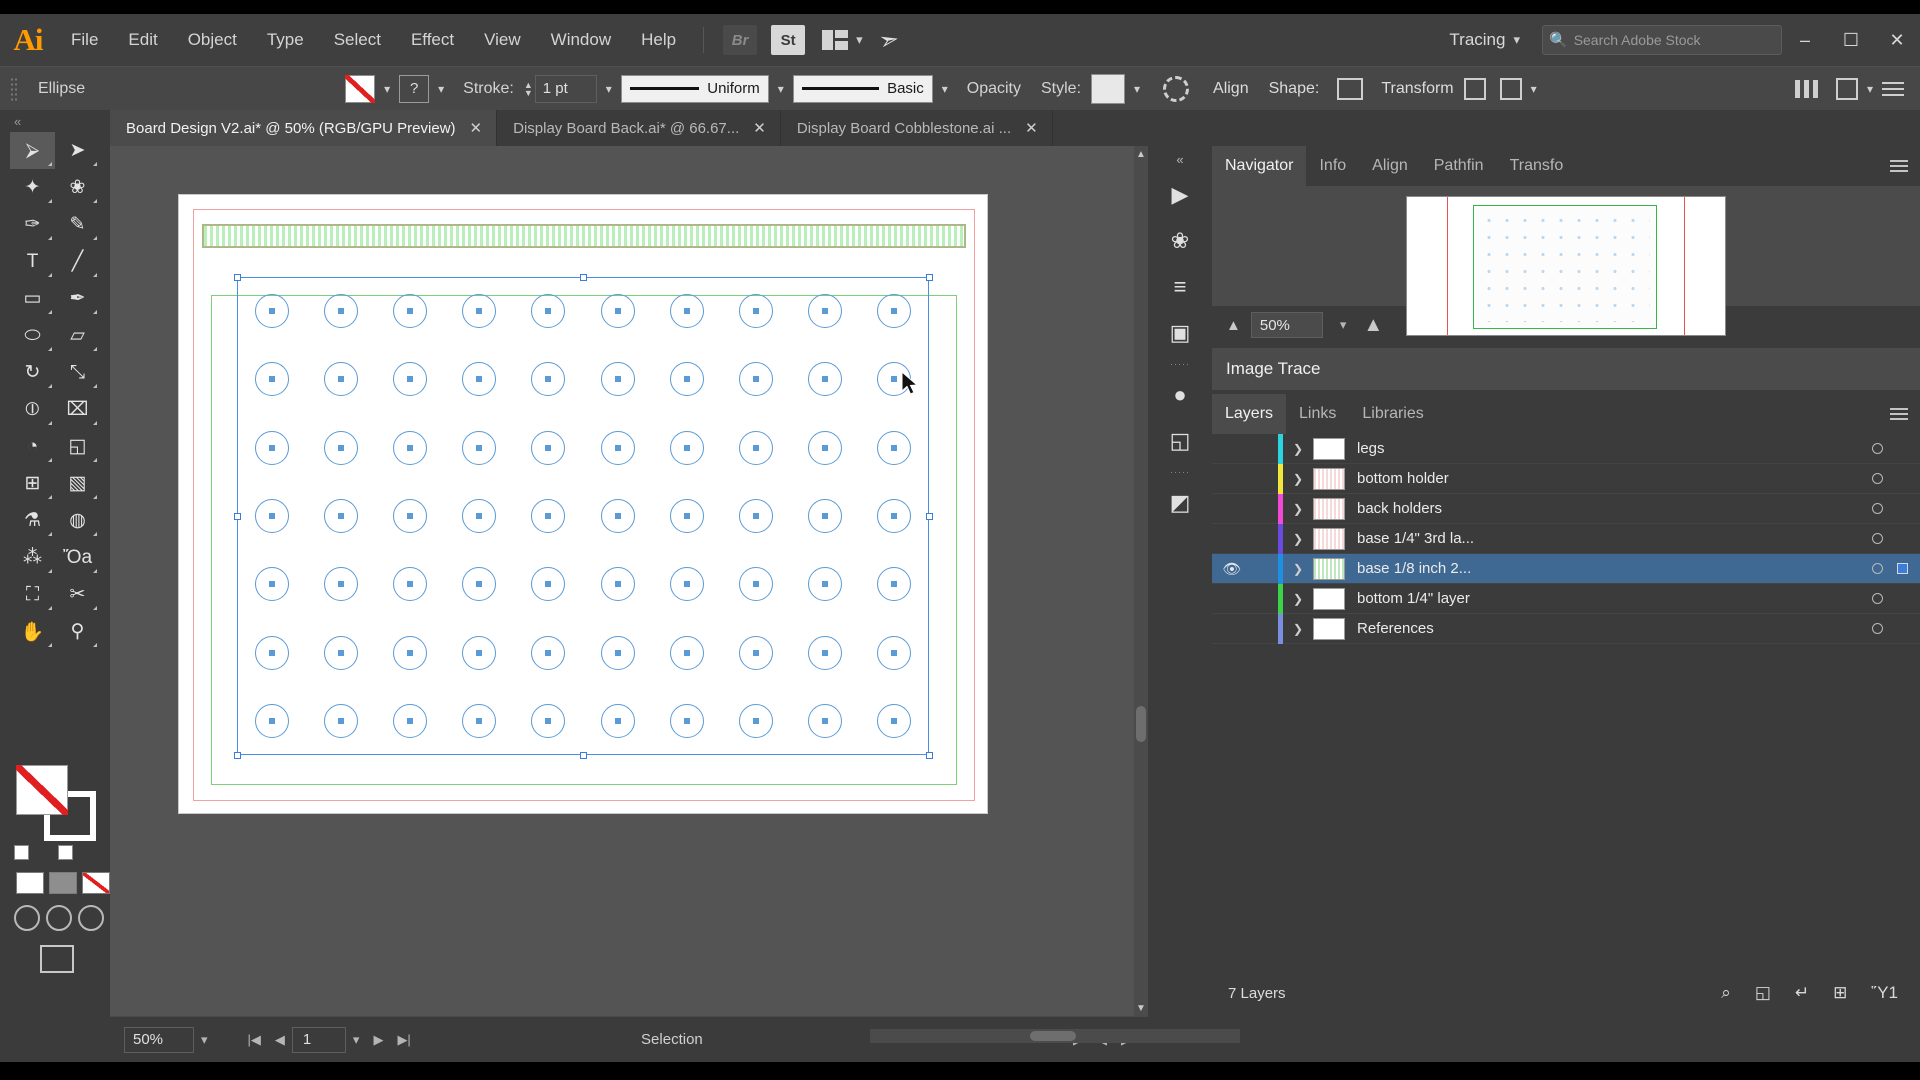  I want to click on width-tool: ⦶, so click(32, 409).